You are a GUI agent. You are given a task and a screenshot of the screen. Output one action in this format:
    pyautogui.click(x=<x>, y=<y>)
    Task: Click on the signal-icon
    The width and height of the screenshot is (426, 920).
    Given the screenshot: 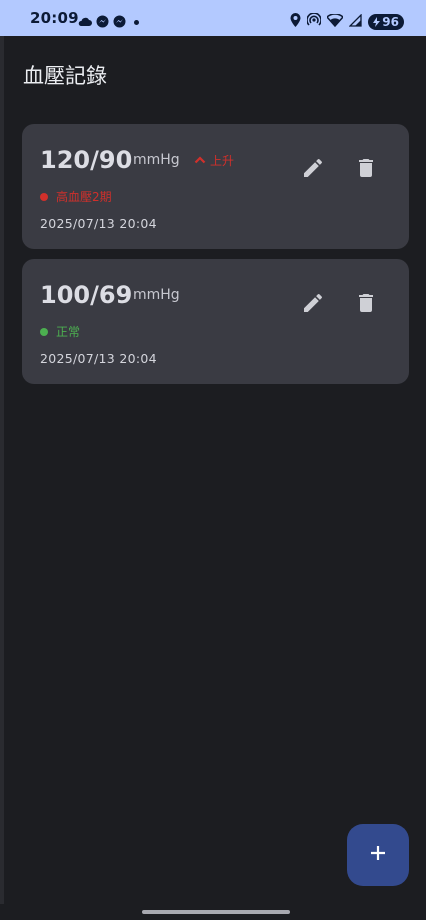 What is the action you would take?
    pyautogui.click(x=355, y=21)
    